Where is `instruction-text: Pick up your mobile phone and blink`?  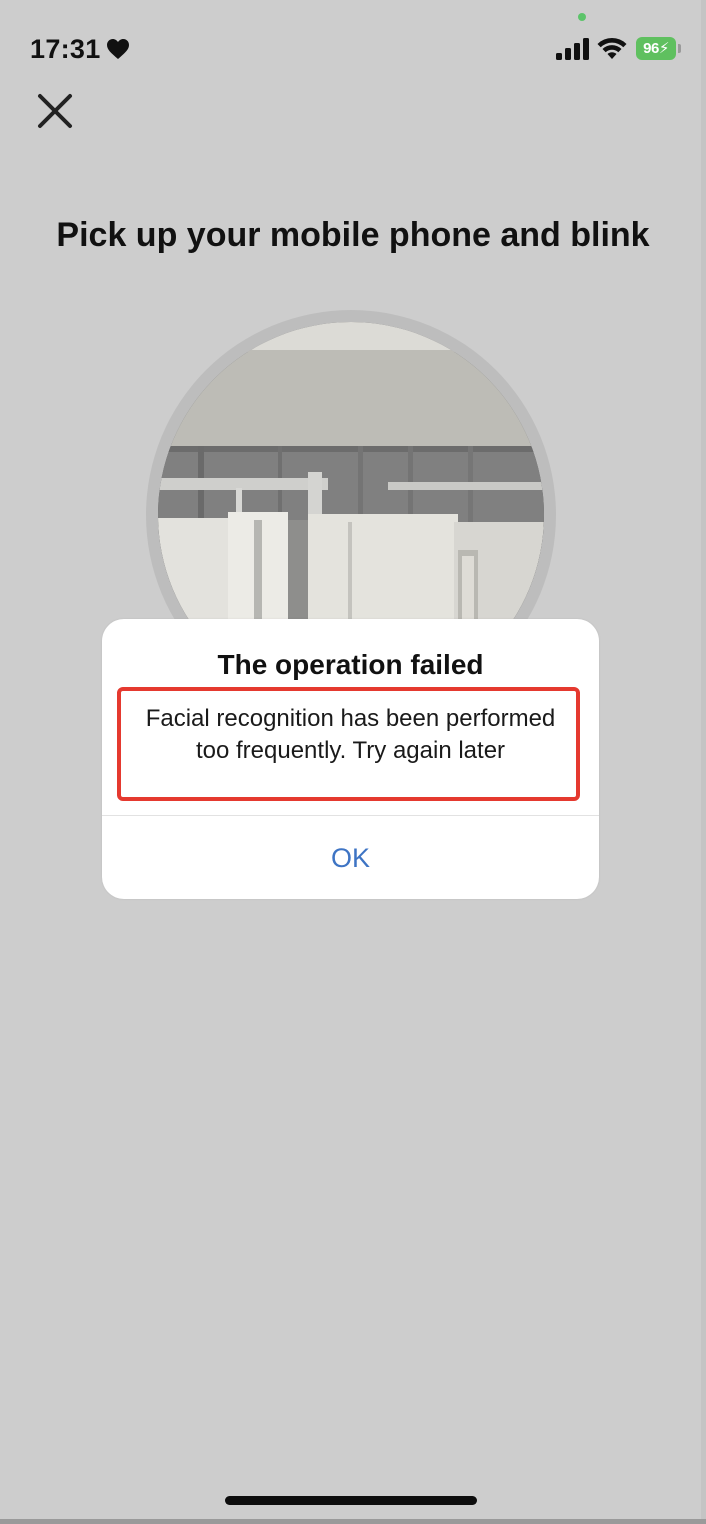 instruction-text: Pick up your mobile phone and blink is located at coordinates (353, 235).